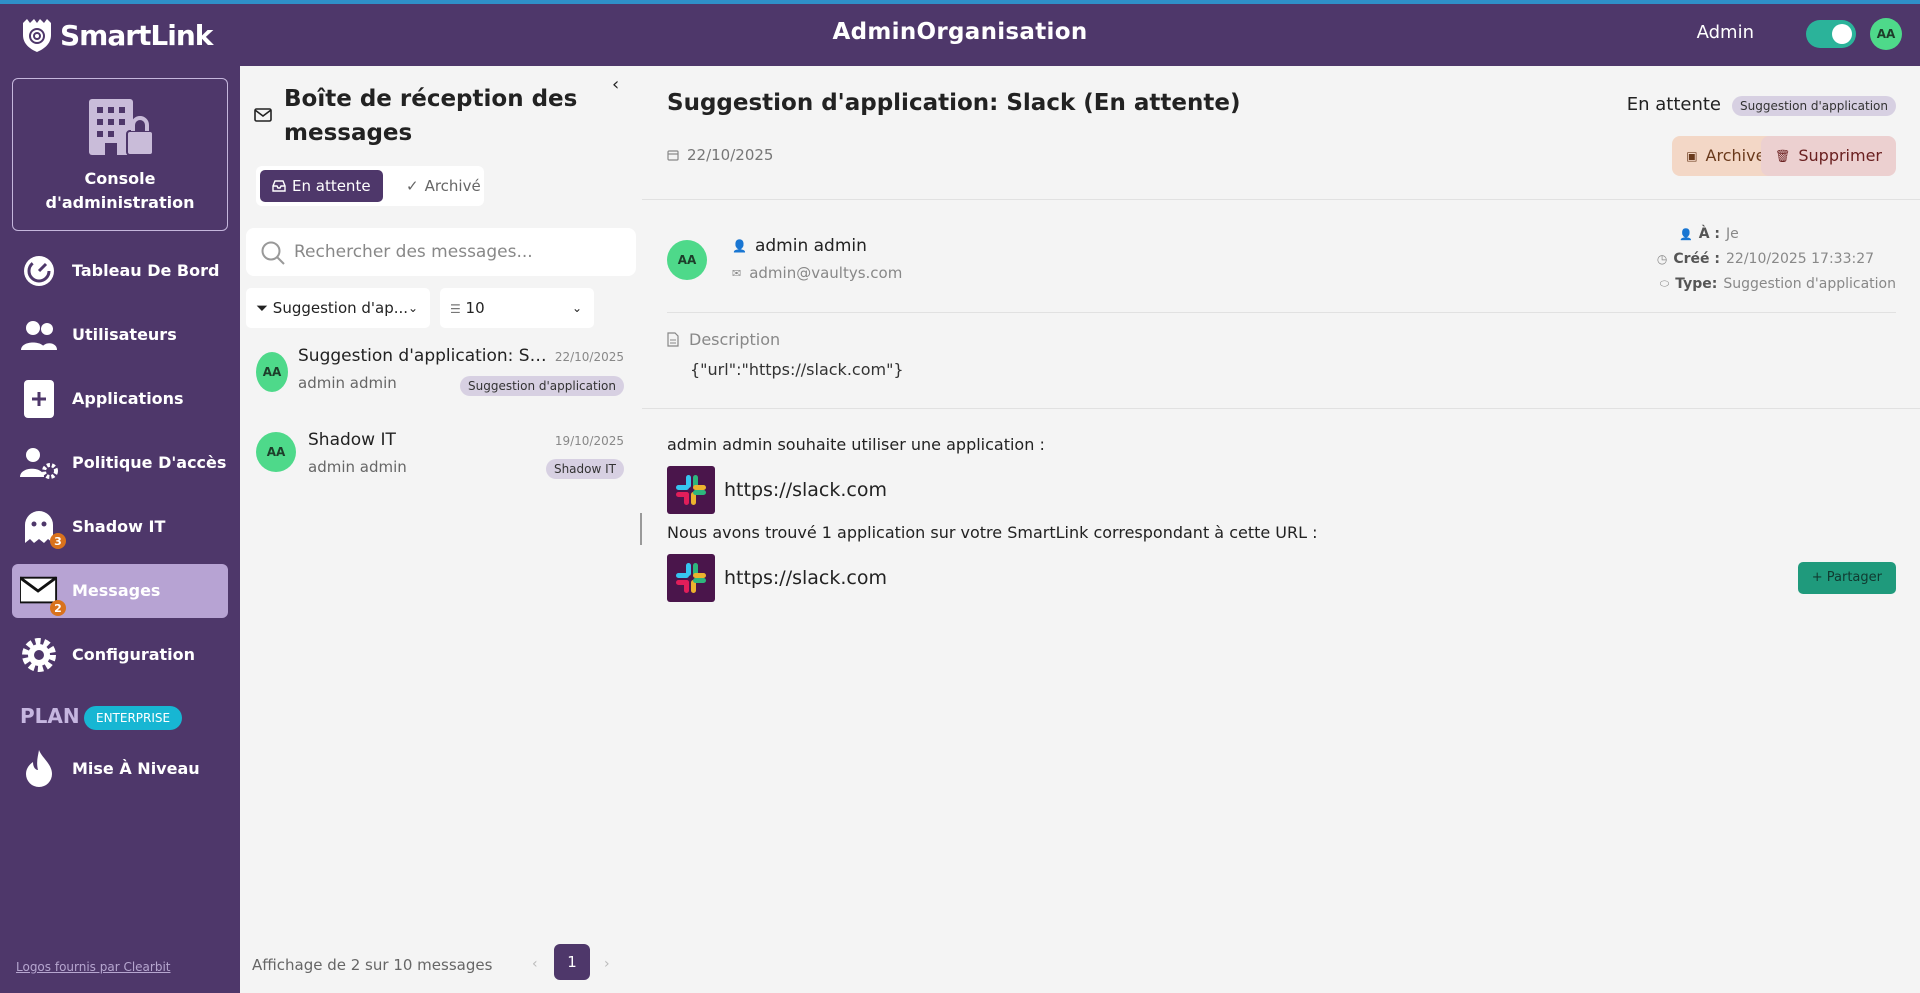  What do you see at coordinates (737, 273) in the screenshot?
I see `mail-icon: ✉` at bounding box center [737, 273].